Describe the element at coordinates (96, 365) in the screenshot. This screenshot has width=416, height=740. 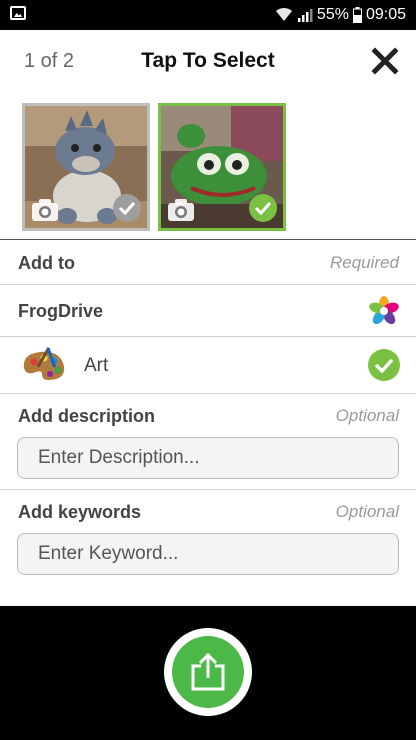
I see `folder-name: Art` at that location.